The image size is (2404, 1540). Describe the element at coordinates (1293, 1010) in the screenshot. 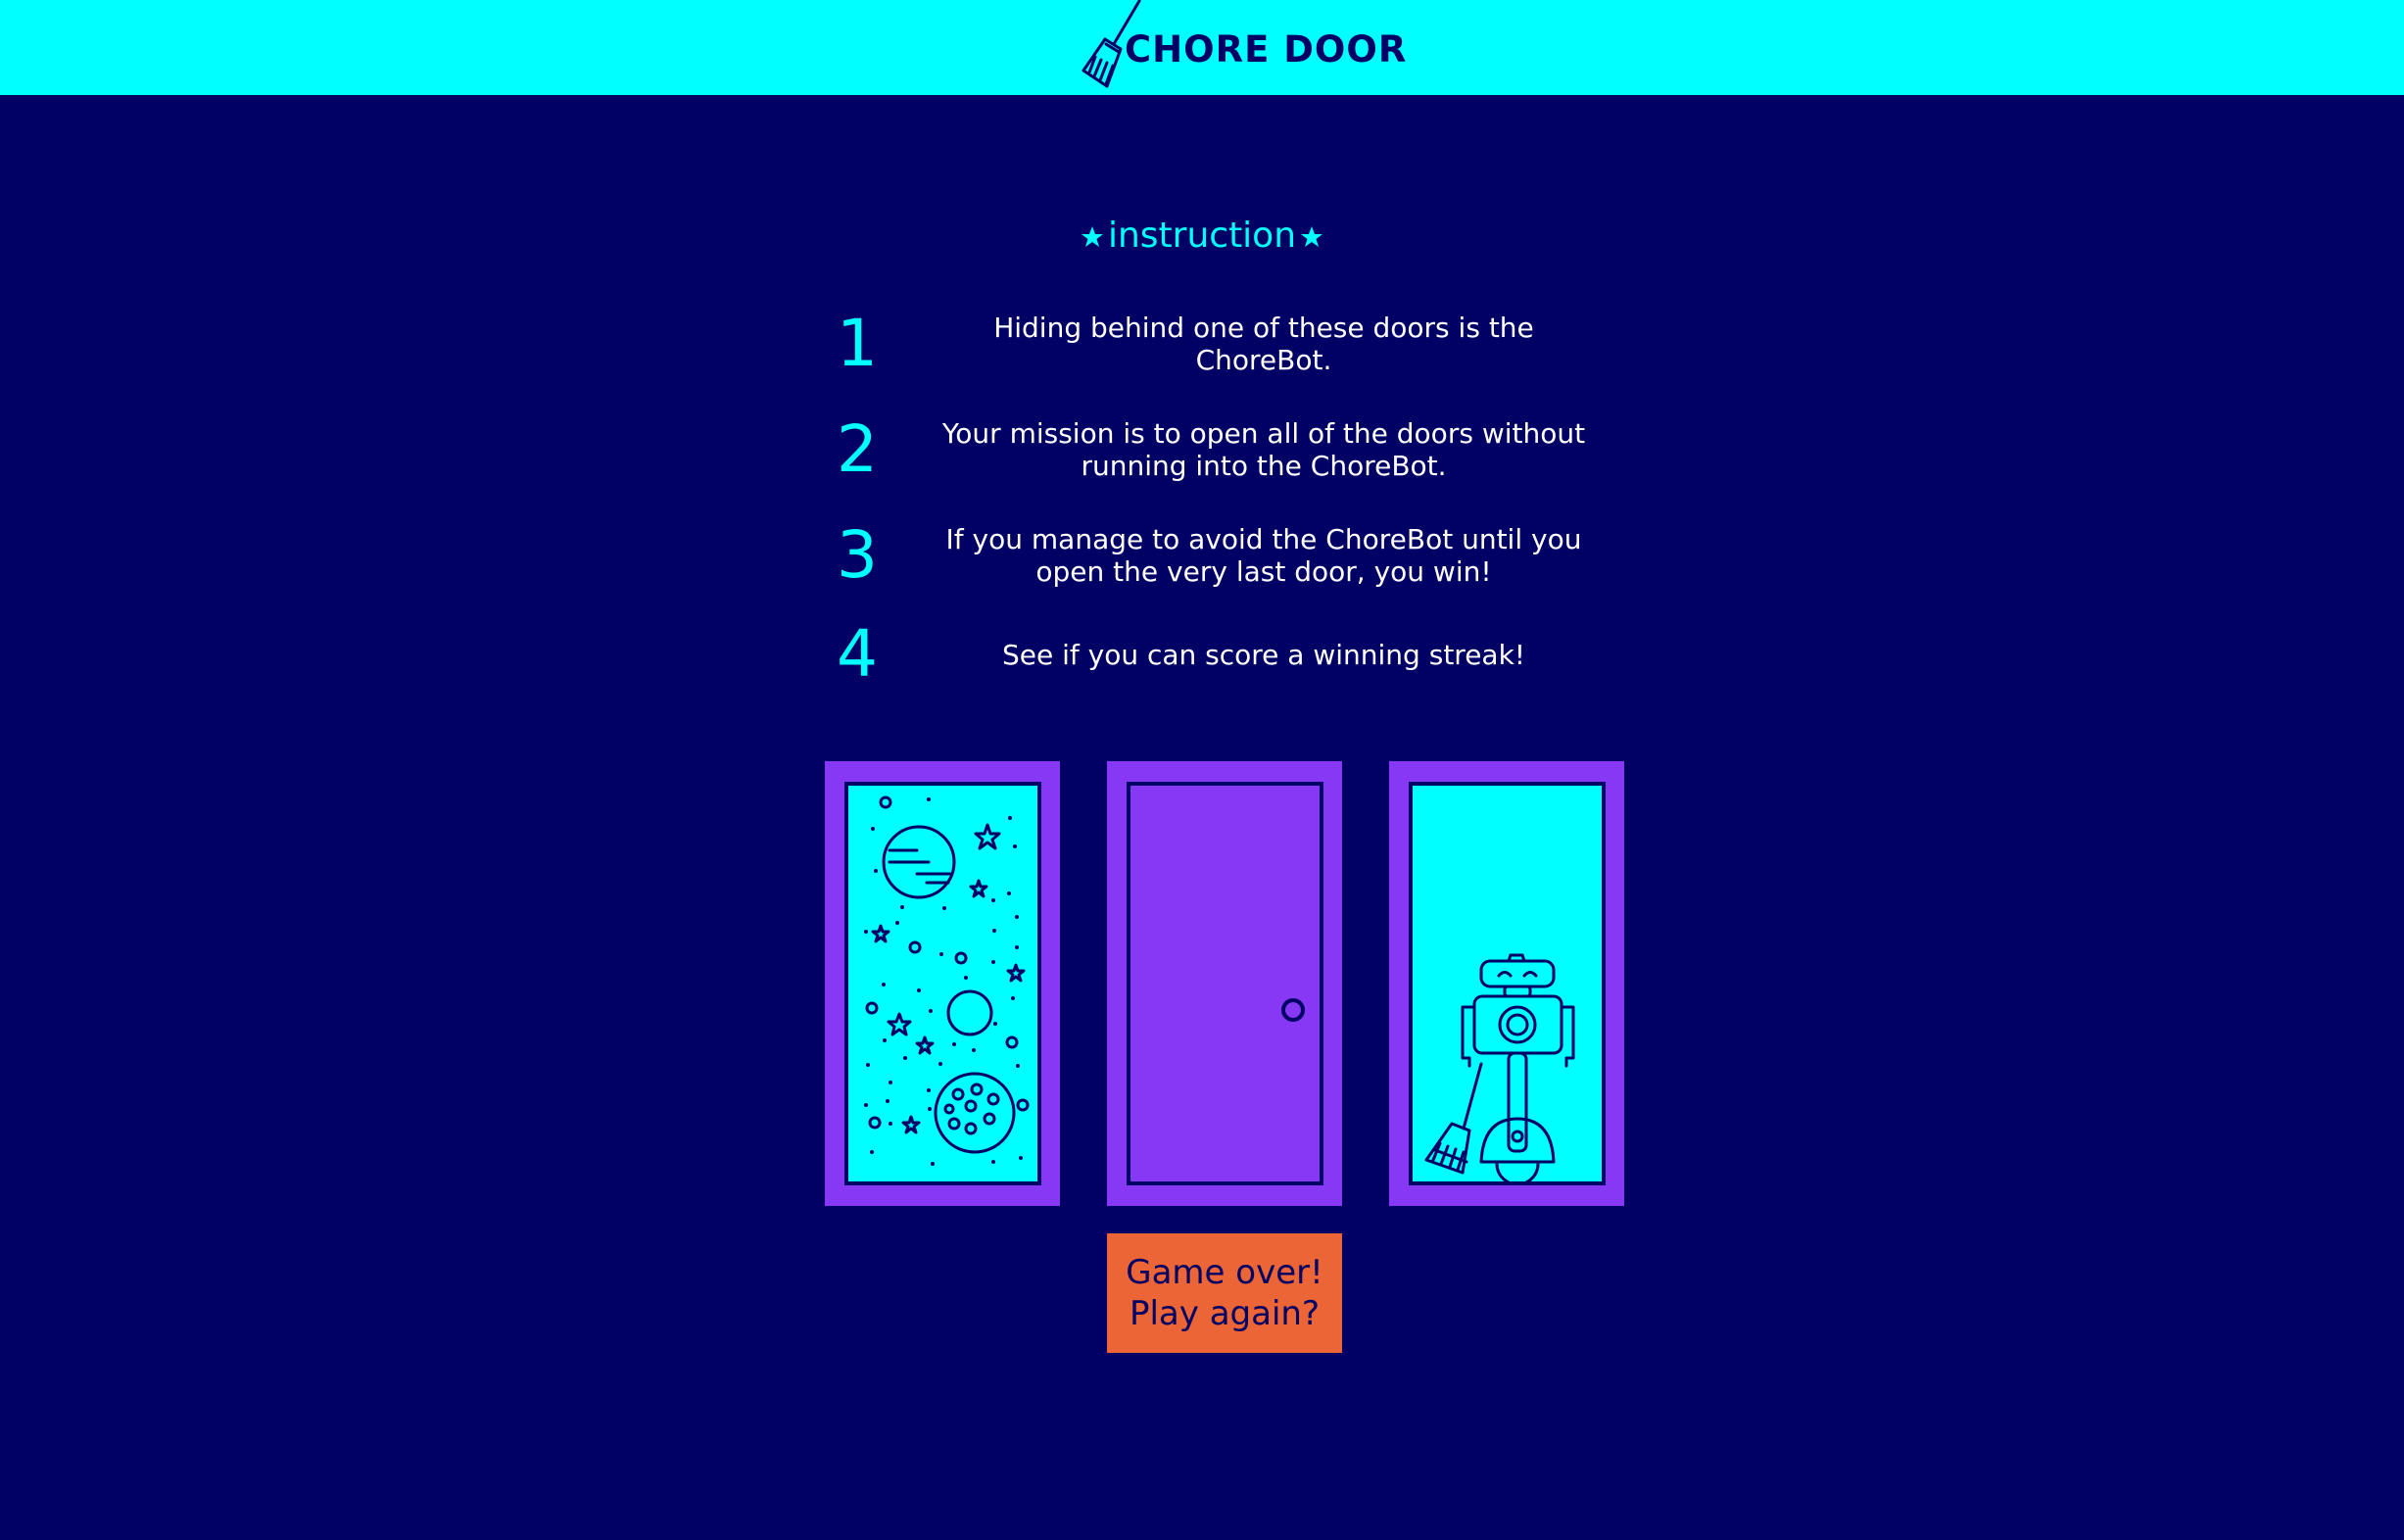

I see `door-knob-icon` at that location.